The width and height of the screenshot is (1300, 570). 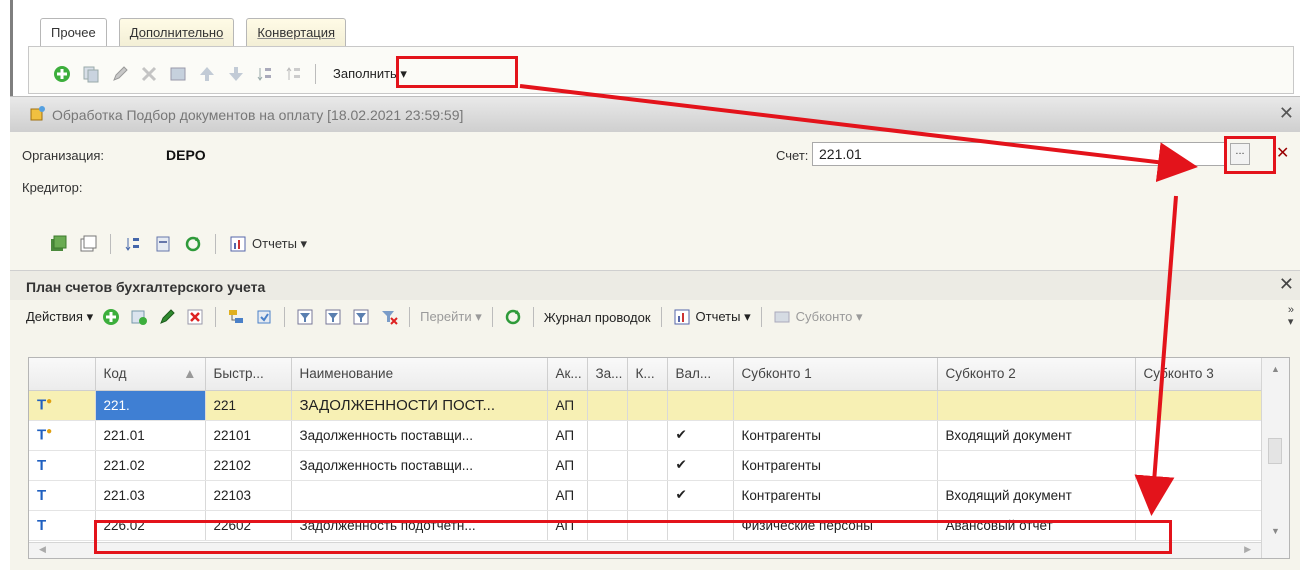 I want to click on arrow-select-to-row, so click(x=1156, y=355).